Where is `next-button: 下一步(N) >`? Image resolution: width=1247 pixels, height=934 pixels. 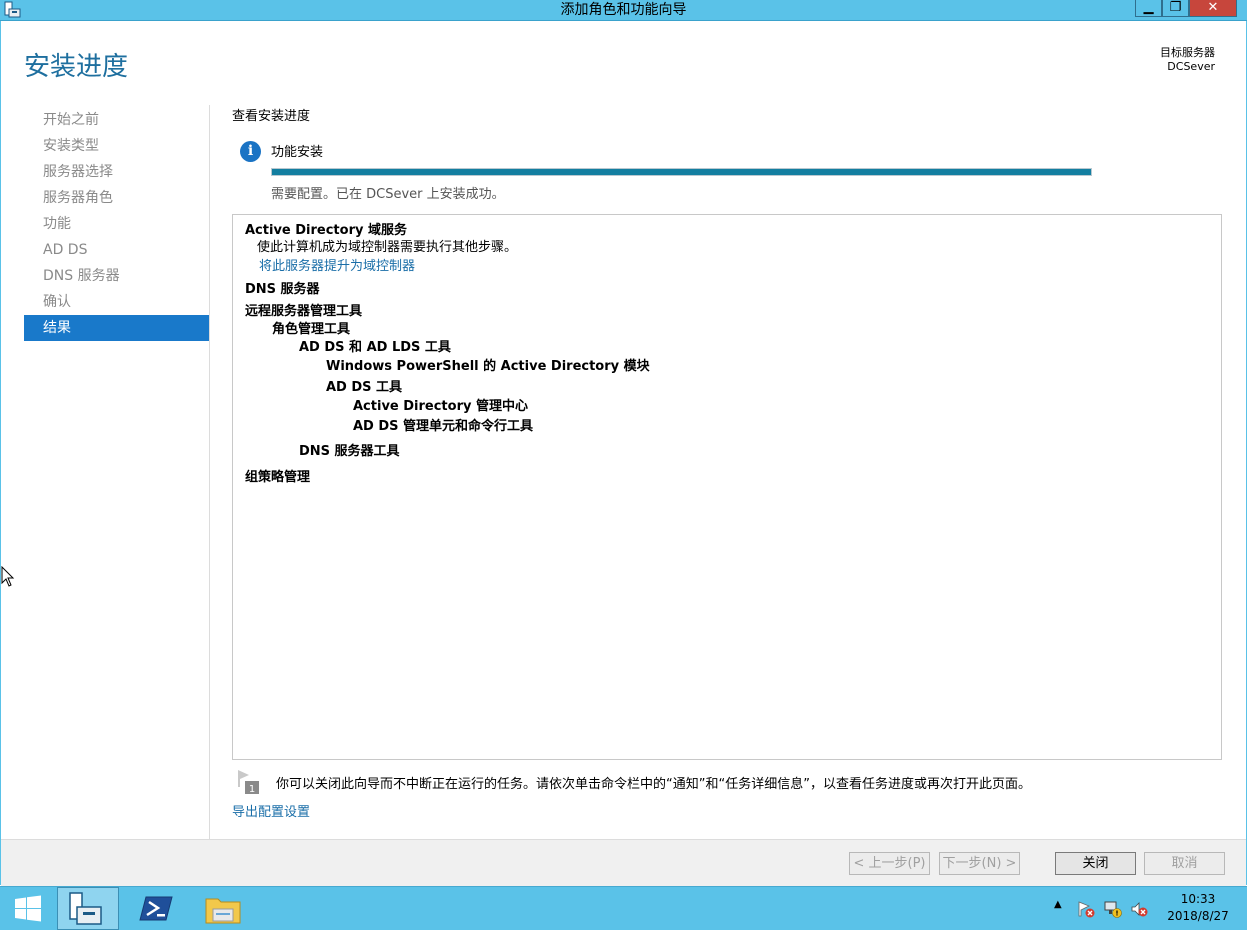
next-button: 下一步(N) > is located at coordinates (979, 863).